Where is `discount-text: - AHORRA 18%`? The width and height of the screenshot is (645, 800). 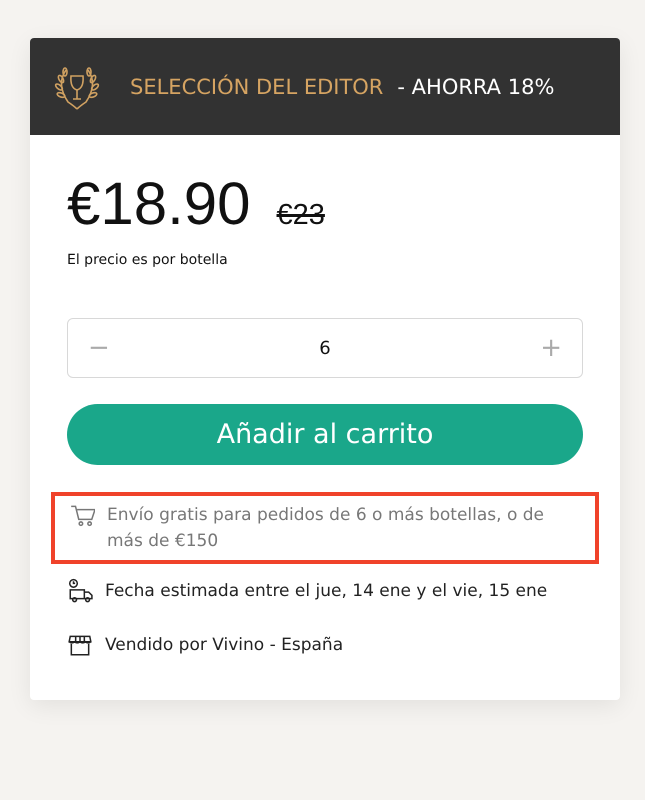
discount-text: - AHORRA 18% is located at coordinates (475, 86).